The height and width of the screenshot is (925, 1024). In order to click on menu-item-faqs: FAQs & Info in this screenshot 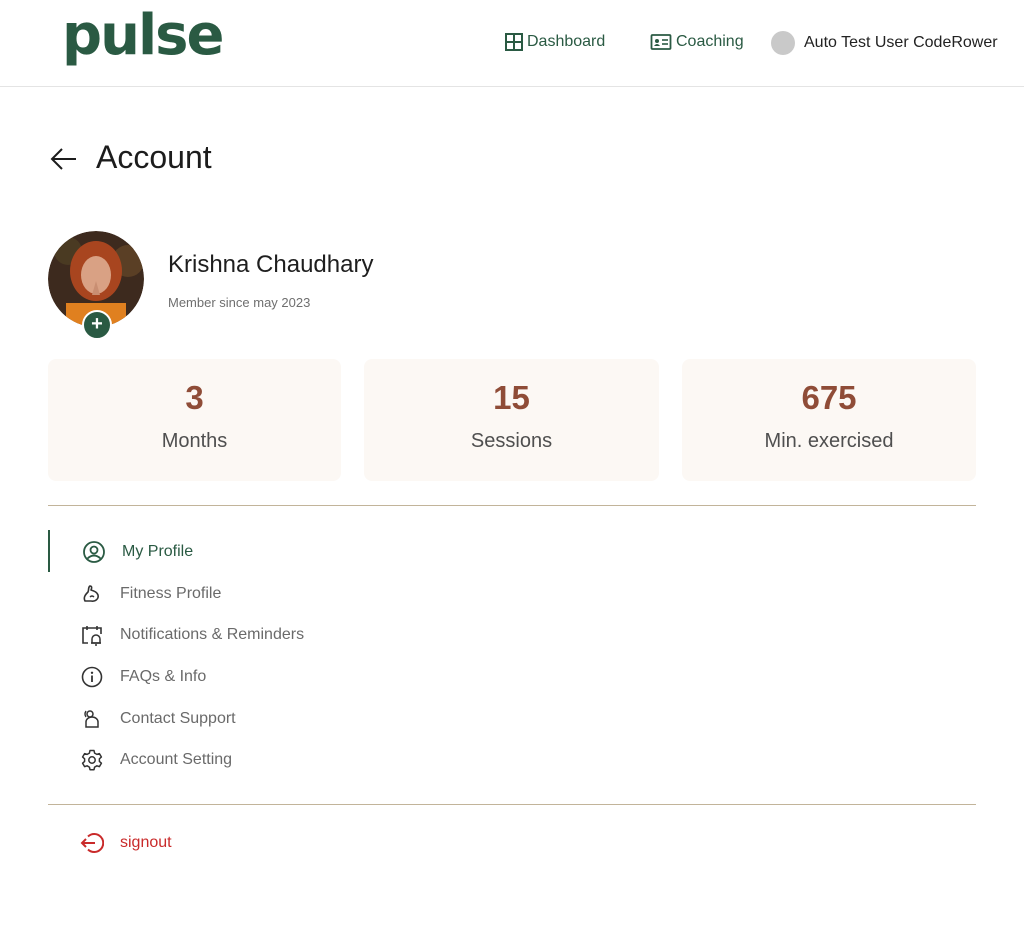, I will do `click(143, 677)`.